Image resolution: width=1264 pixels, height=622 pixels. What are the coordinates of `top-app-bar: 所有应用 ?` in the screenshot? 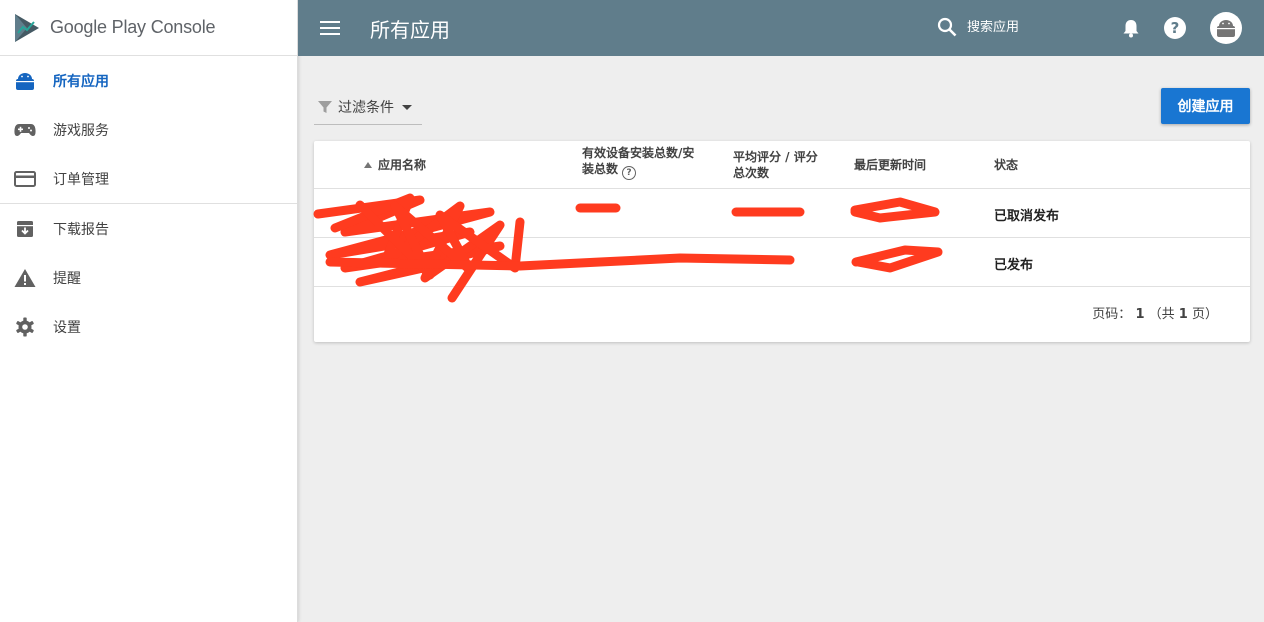 It's located at (781, 28).